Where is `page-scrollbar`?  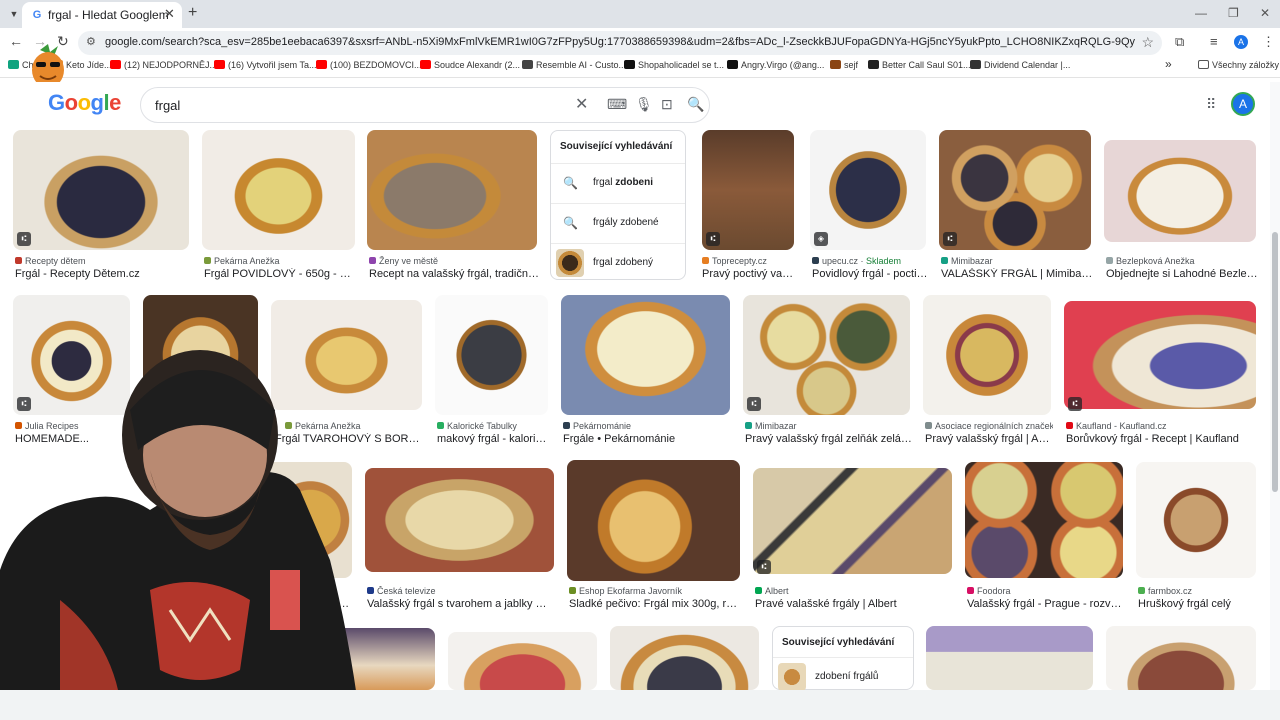
page-scrollbar is located at coordinates (1275, 386).